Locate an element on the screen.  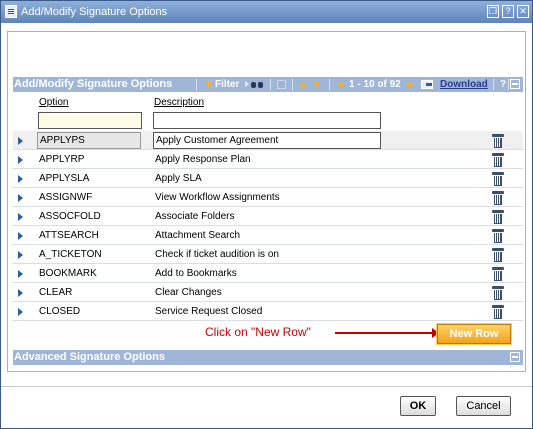
option-cell: APPLYRP is located at coordinates (62, 159).